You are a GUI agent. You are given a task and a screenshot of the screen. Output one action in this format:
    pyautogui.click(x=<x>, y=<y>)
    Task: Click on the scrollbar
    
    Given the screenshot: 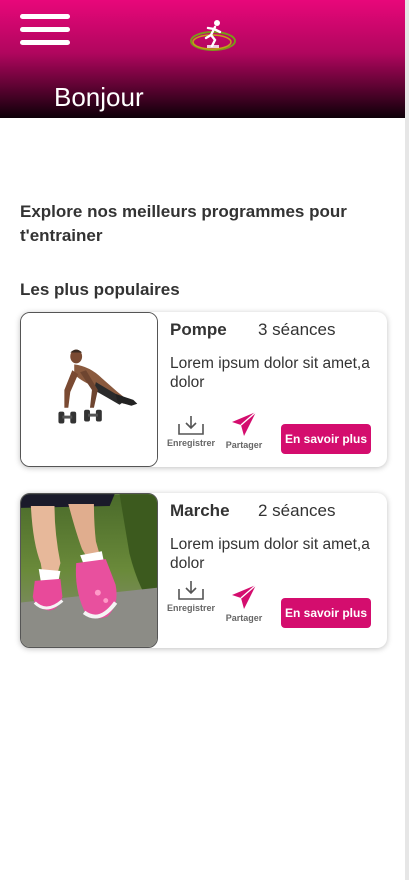 What is the action you would take?
    pyautogui.click(x=407, y=440)
    